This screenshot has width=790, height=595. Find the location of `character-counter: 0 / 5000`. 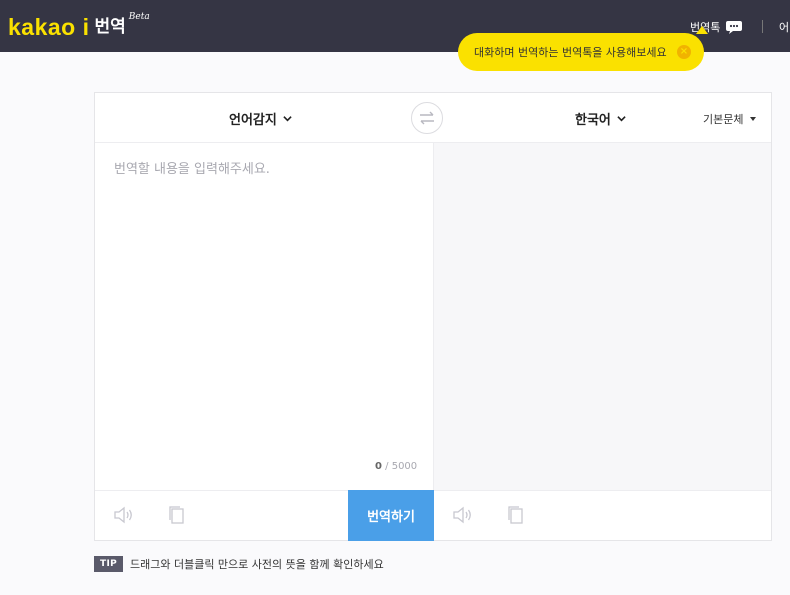

character-counter: 0 / 5000 is located at coordinates (396, 466).